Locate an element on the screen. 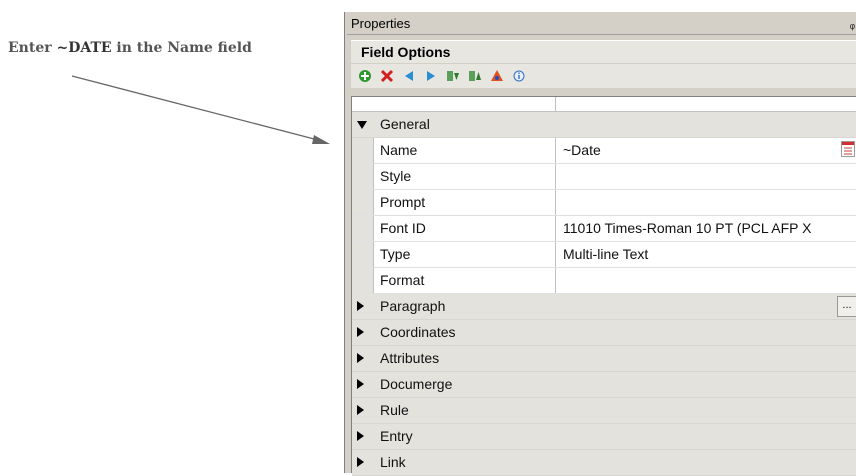  category-label: General is located at coordinates (405, 124).